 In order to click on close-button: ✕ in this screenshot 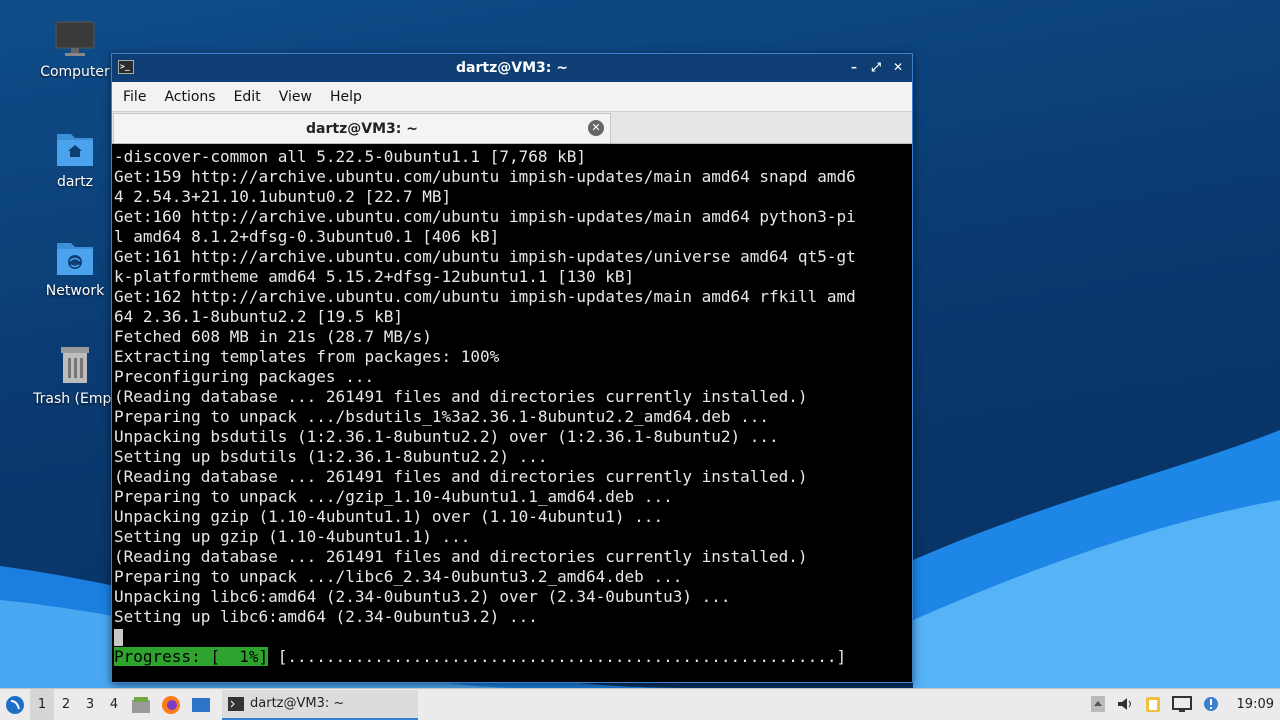, I will do `click(898, 67)`.